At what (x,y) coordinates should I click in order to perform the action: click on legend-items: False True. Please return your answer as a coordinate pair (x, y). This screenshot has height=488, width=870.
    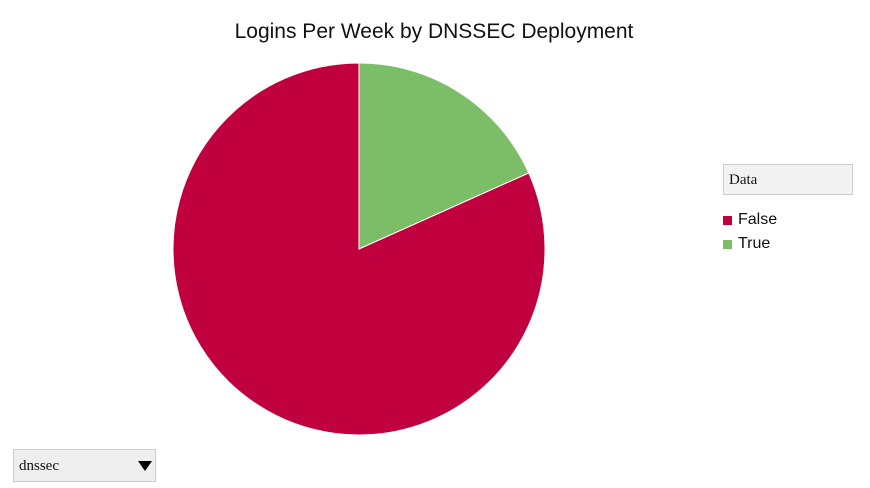
    Looking at the image, I should click on (788, 232).